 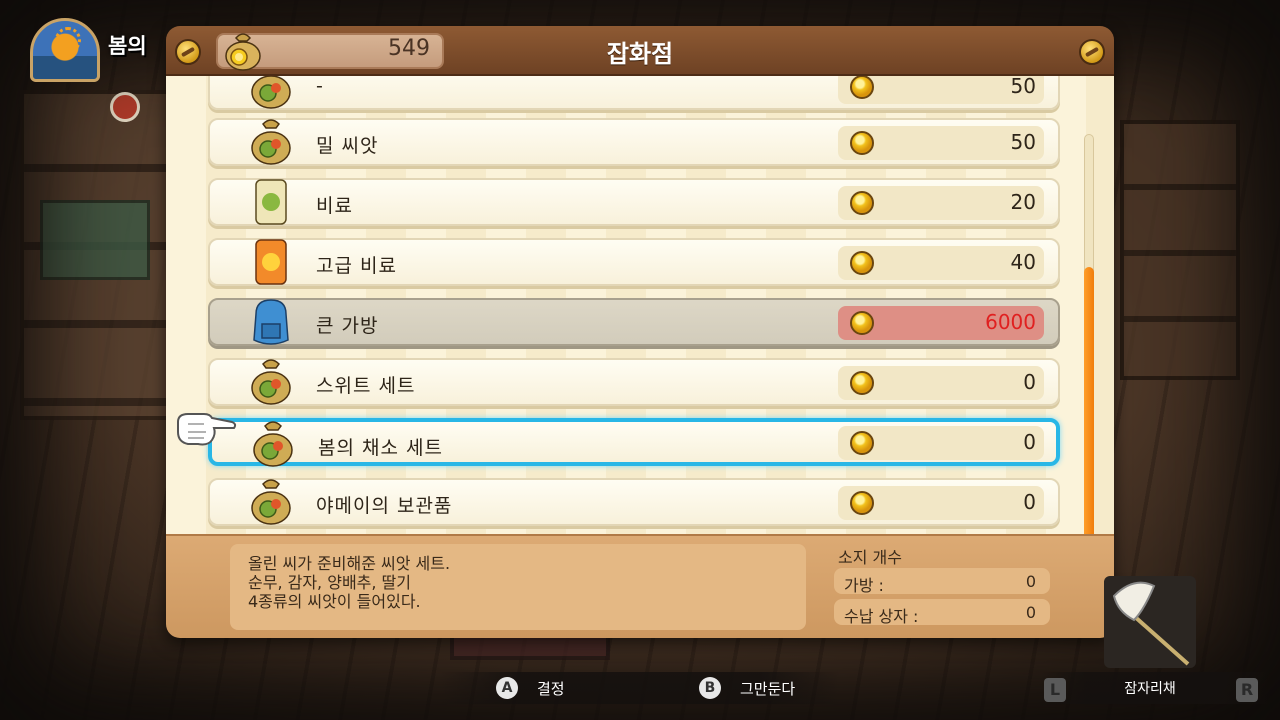 I want to click on equipped-tool-slot, so click(x=1150, y=622).